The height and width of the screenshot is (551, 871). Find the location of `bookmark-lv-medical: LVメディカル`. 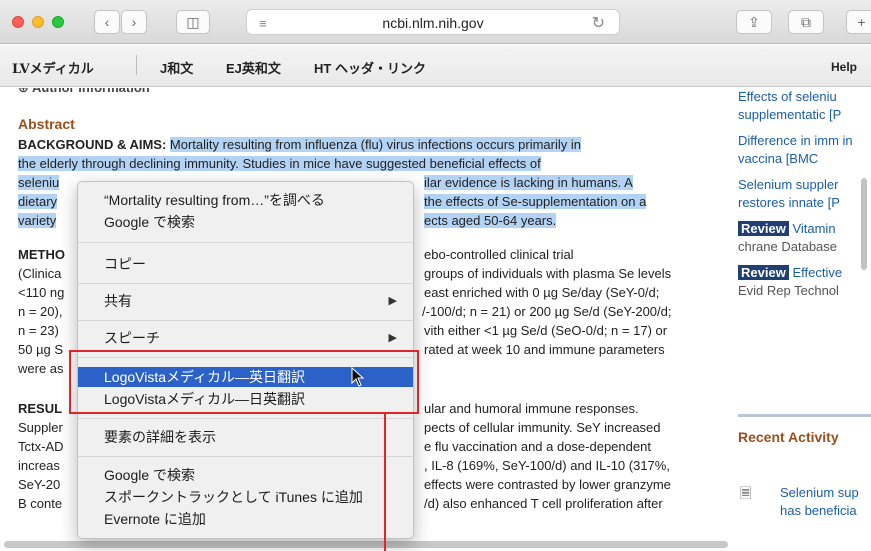

bookmark-lv-medical: LVメディカル is located at coordinates (53, 67).